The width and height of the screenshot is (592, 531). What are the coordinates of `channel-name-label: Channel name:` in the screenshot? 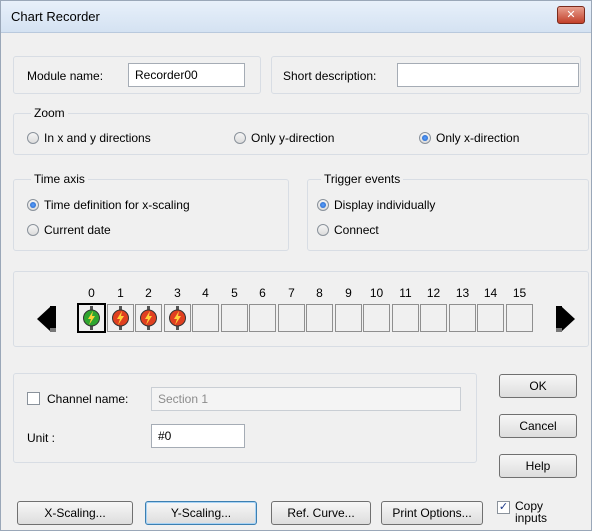 It's located at (88, 399).